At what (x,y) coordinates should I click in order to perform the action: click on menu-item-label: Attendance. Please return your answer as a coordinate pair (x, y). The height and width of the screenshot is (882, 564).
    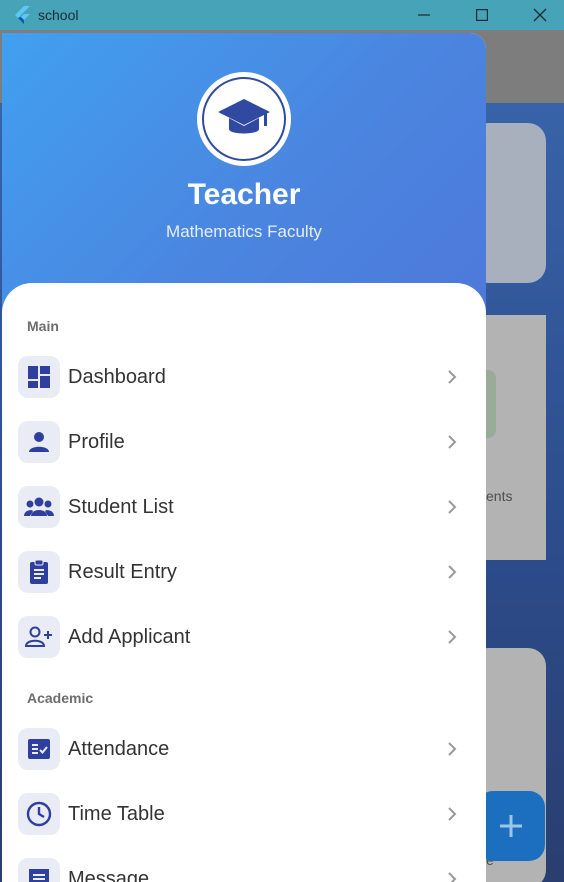
    Looking at the image, I should click on (119, 748).